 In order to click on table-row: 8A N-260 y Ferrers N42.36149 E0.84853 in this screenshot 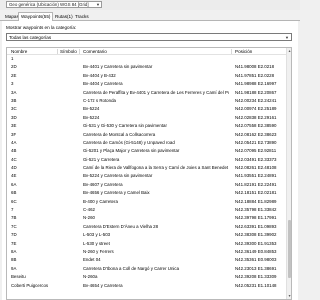, I will do `click(147, 252)`.